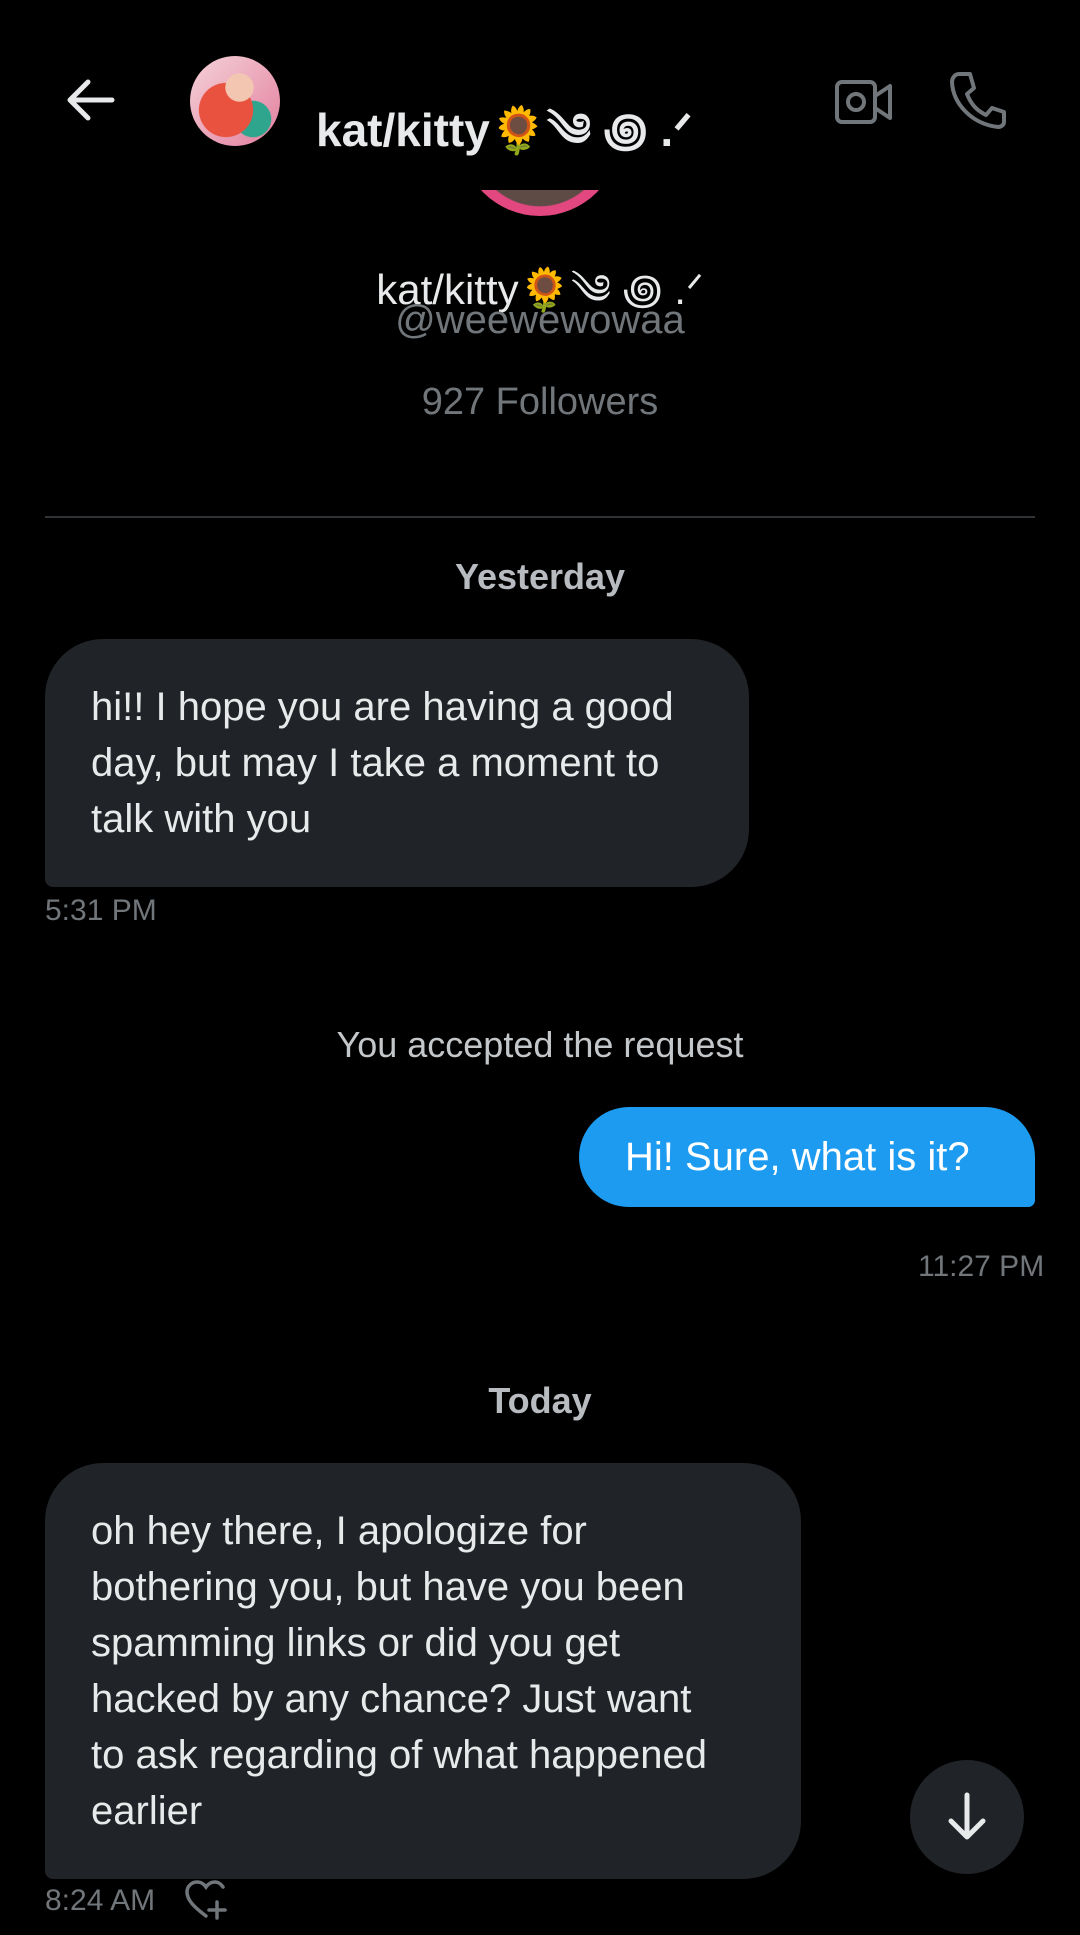  What do you see at coordinates (388, 1587) in the screenshot?
I see `message-line: bothering you, but have you been` at bounding box center [388, 1587].